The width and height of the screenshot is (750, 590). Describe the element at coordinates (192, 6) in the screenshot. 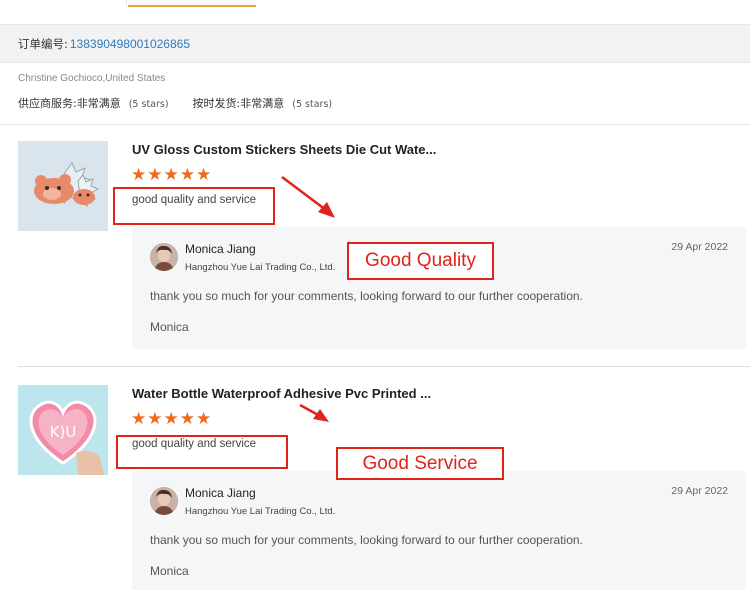

I see `active-tab-indicator` at that location.